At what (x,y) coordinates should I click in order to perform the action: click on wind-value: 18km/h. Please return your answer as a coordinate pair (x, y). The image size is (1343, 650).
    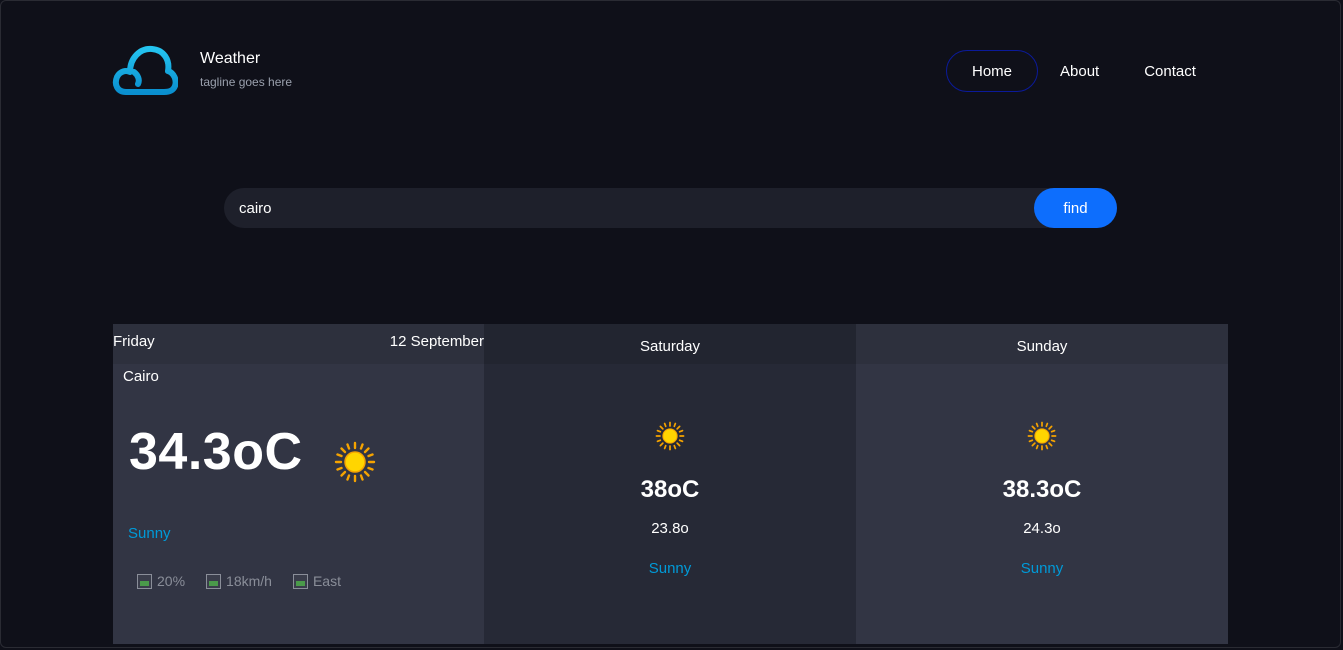
    Looking at the image, I should click on (249, 581).